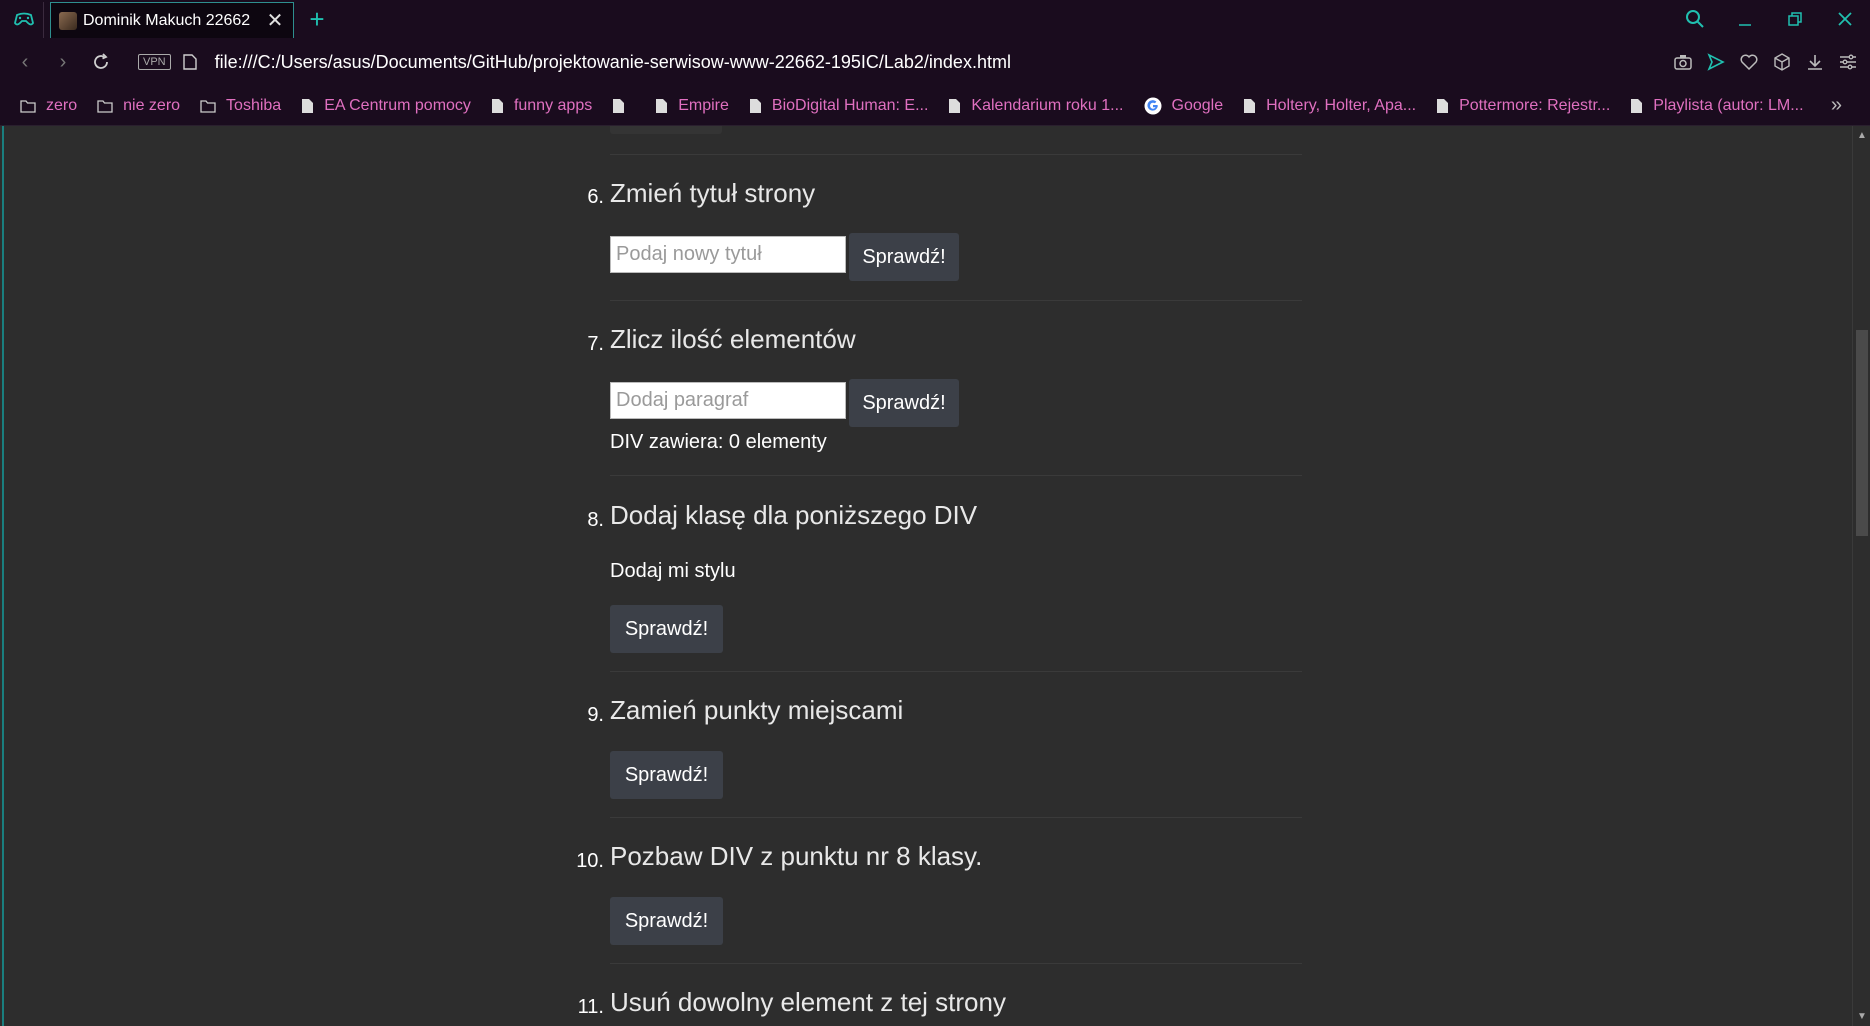  Describe the element at coordinates (733, 339) in the screenshot. I see `item-title: Zlicz ilość elementów` at that location.